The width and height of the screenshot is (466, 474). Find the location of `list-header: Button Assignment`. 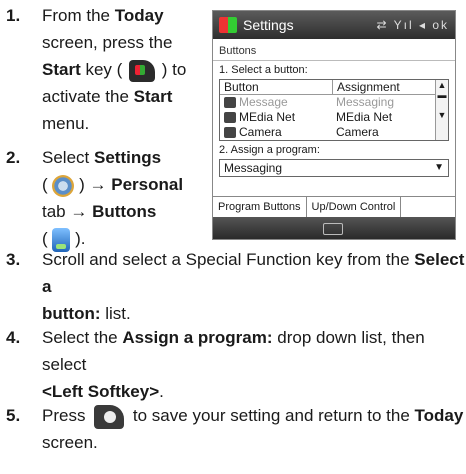

list-header: Button Assignment is located at coordinates (334, 87).